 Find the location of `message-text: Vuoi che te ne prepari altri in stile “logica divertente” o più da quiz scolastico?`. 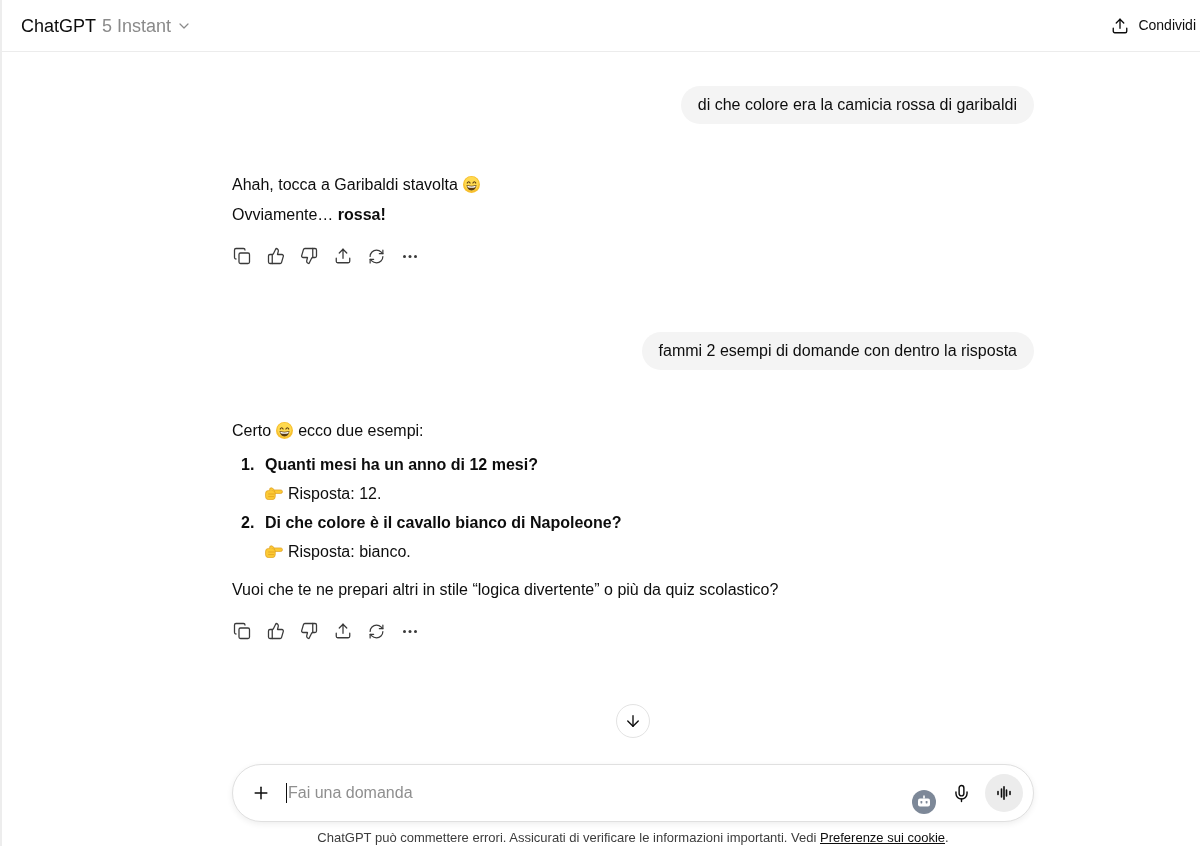

message-text: Vuoi che te ne prepari altri in stile “logica divertente” o più da quiz scolastico? is located at coordinates (505, 589).